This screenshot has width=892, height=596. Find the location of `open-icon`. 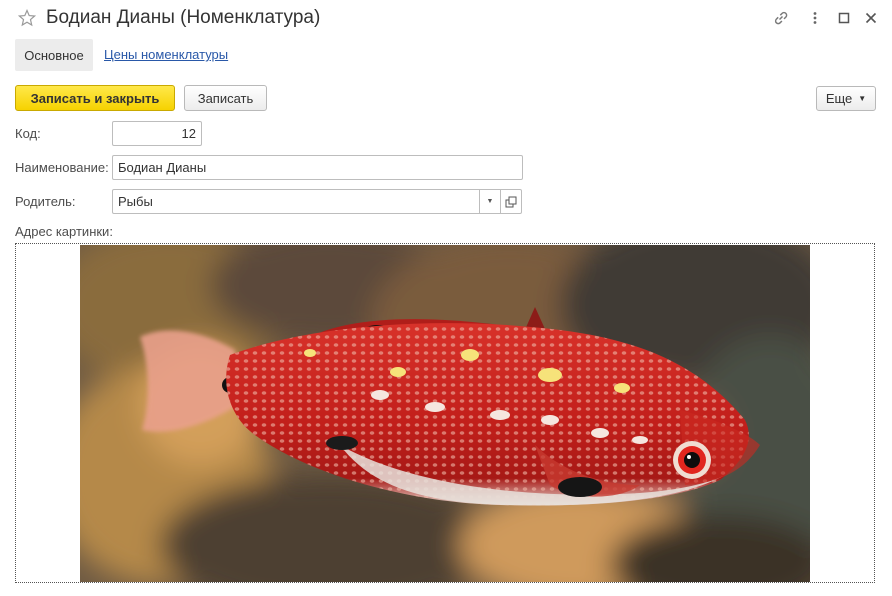

open-icon is located at coordinates (511, 201).